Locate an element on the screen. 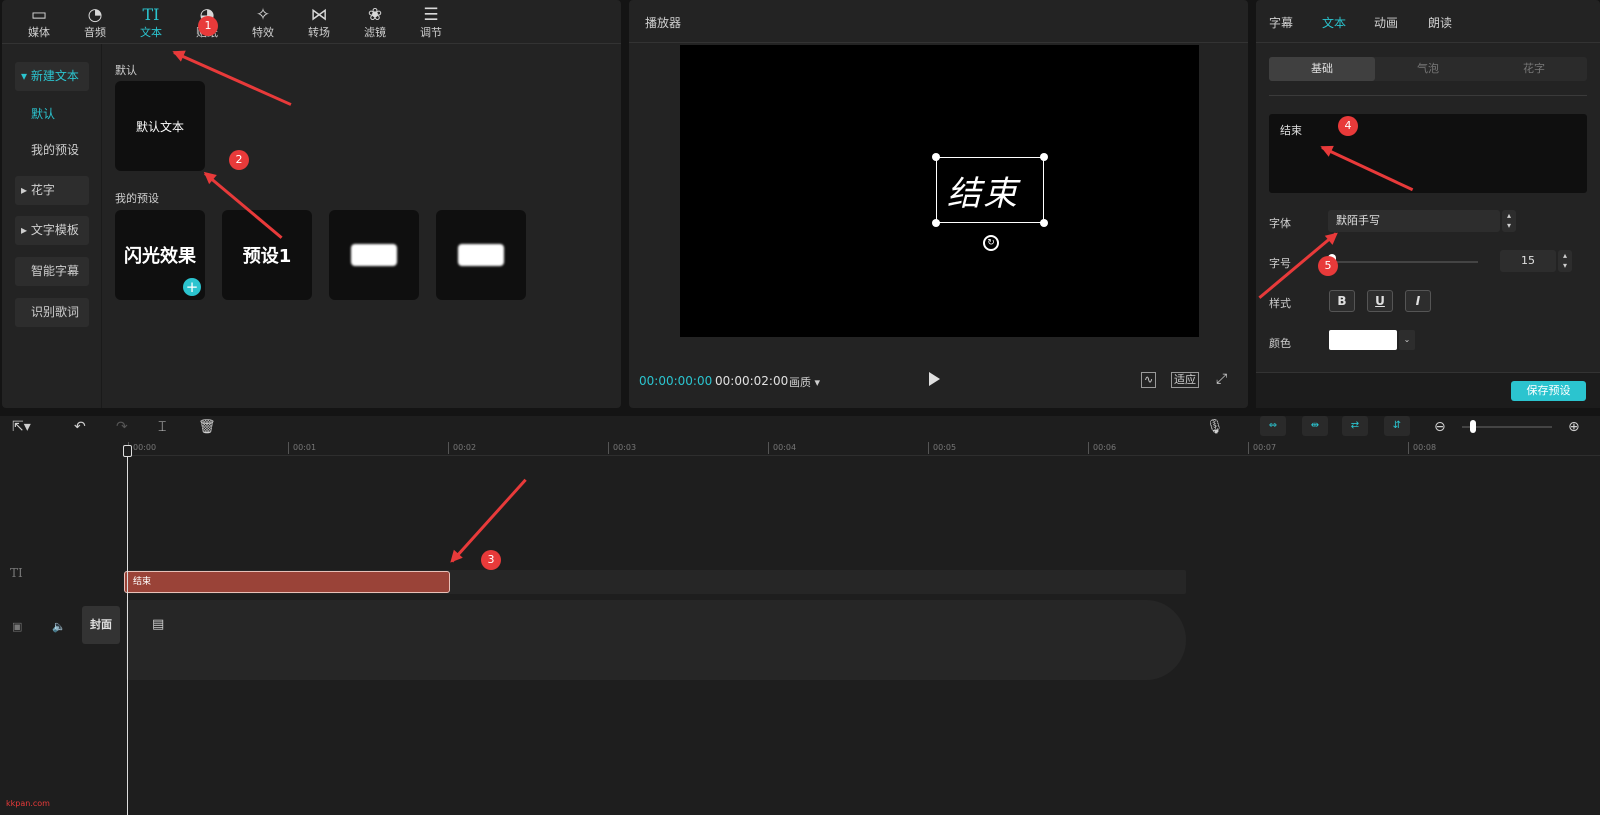  tab-text: TI 文本 is located at coordinates (151, 23).